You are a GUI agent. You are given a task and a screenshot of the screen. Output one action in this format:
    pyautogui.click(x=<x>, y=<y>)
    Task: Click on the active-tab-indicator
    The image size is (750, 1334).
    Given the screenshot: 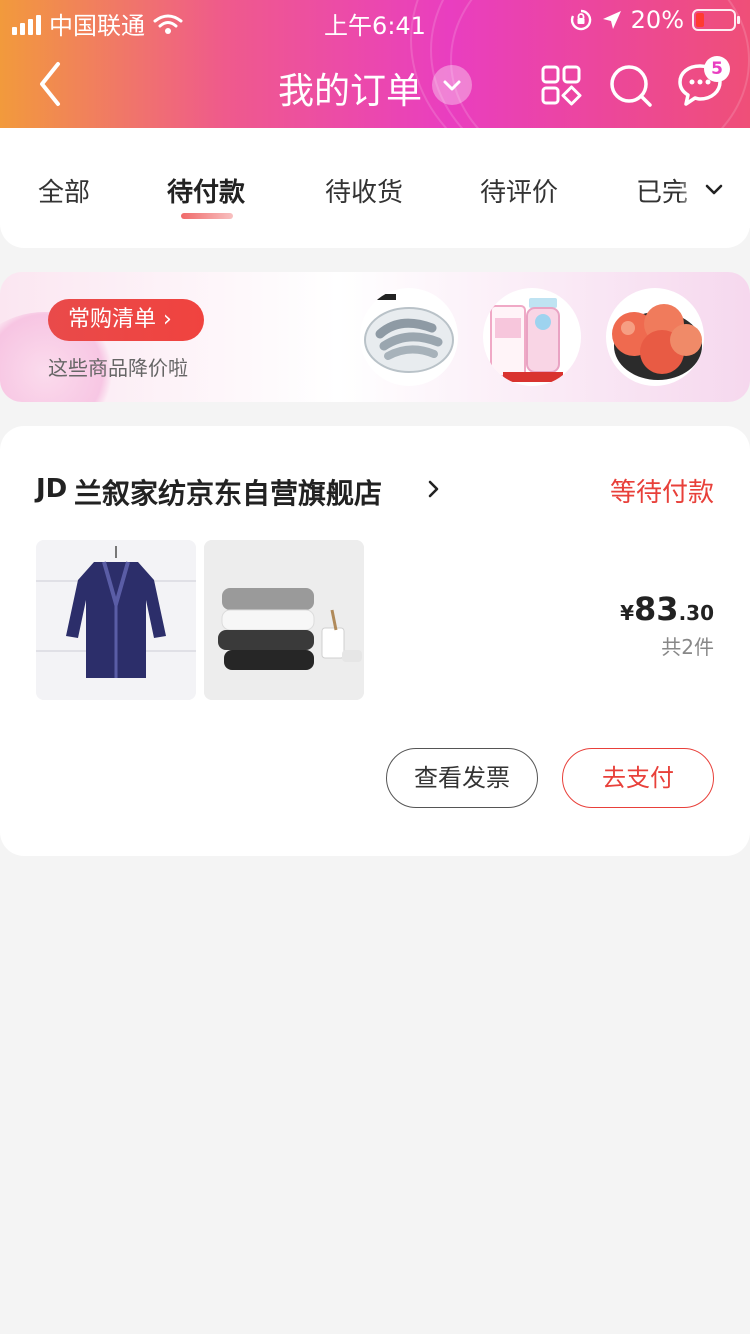 What is the action you would take?
    pyautogui.click(x=207, y=216)
    